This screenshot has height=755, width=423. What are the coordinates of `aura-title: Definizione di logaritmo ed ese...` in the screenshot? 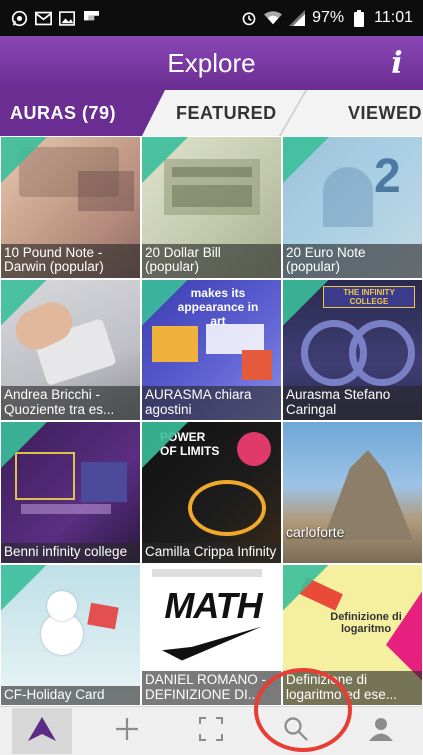 It's located at (352, 688).